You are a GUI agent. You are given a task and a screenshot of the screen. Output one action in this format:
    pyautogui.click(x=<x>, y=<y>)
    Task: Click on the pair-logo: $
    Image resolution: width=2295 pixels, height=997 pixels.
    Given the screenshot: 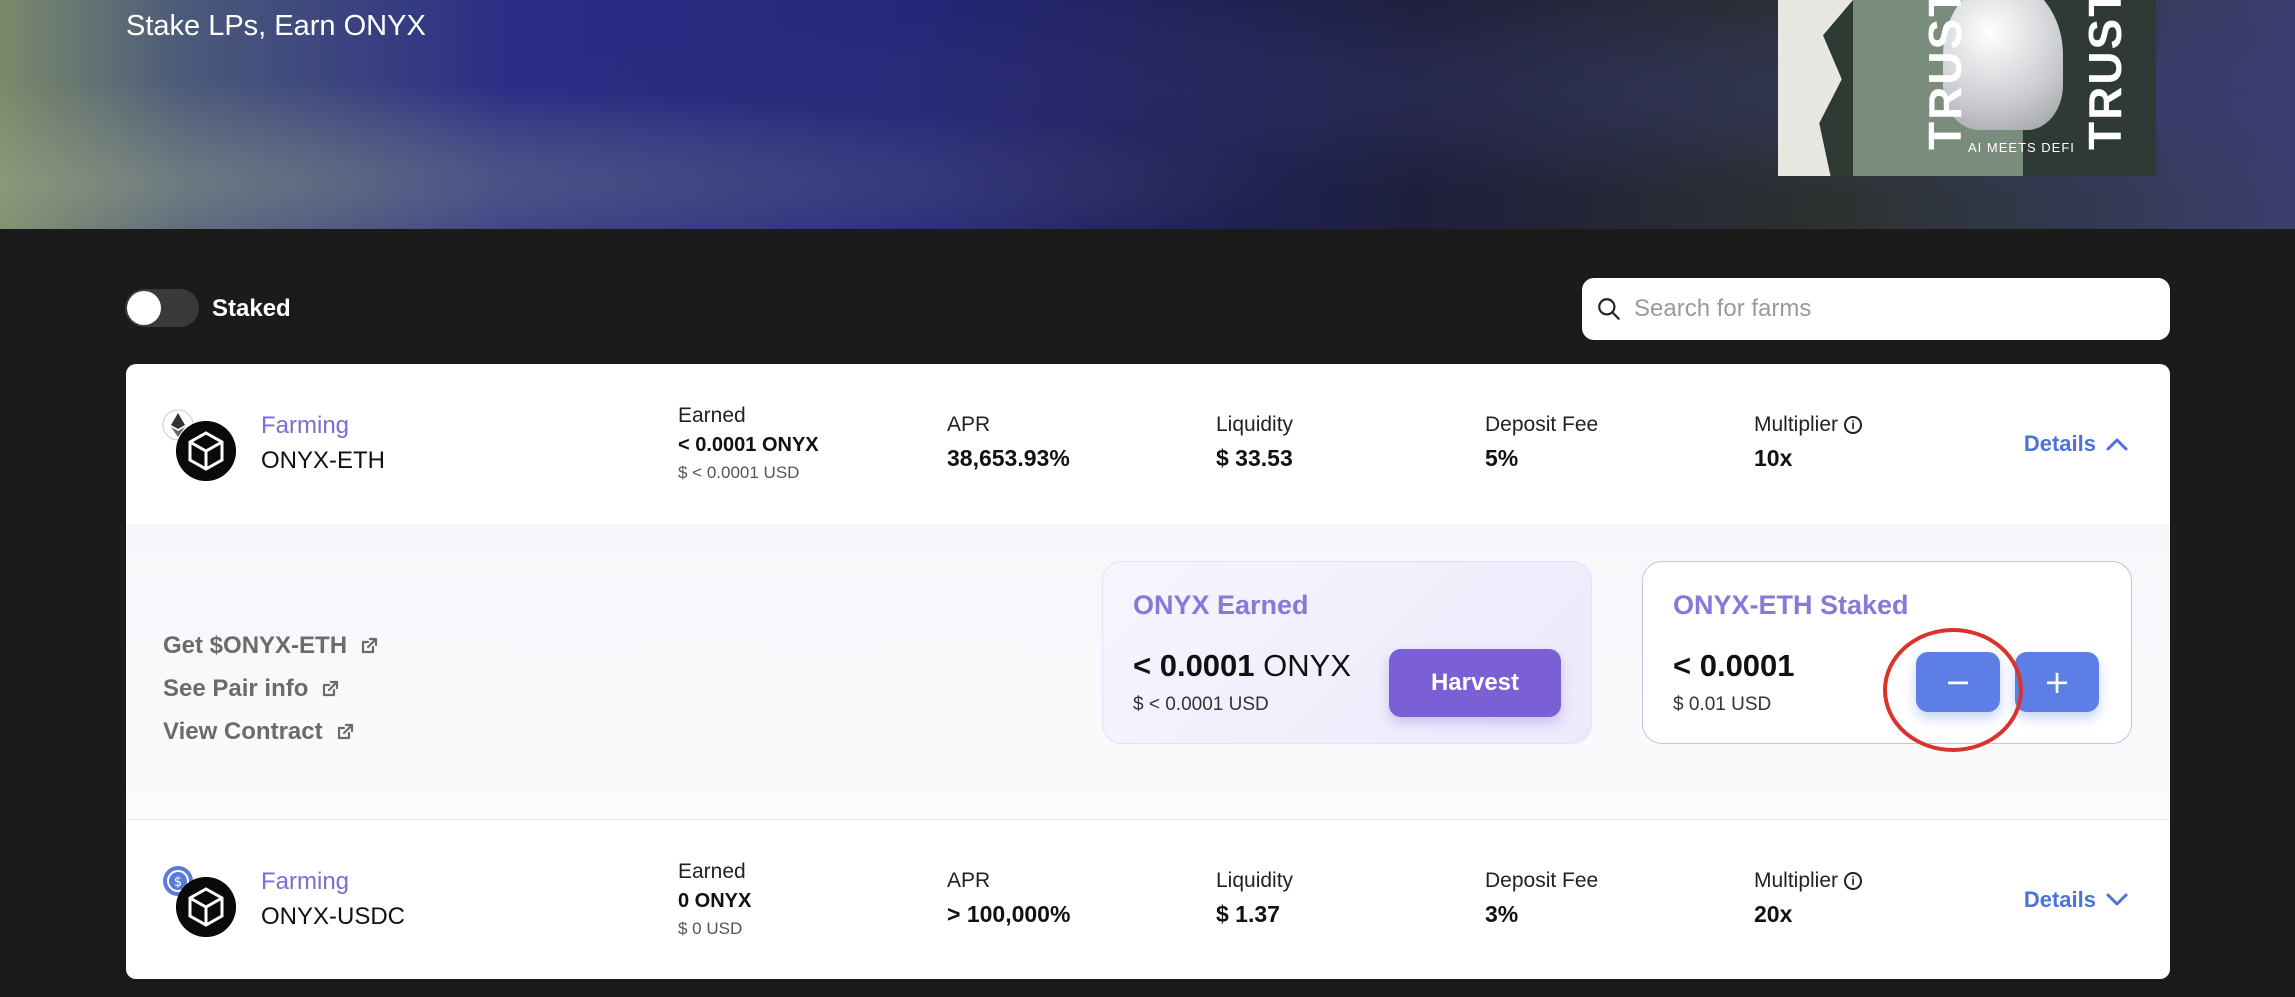 What is the action you would take?
    pyautogui.click(x=199, y=901)
    